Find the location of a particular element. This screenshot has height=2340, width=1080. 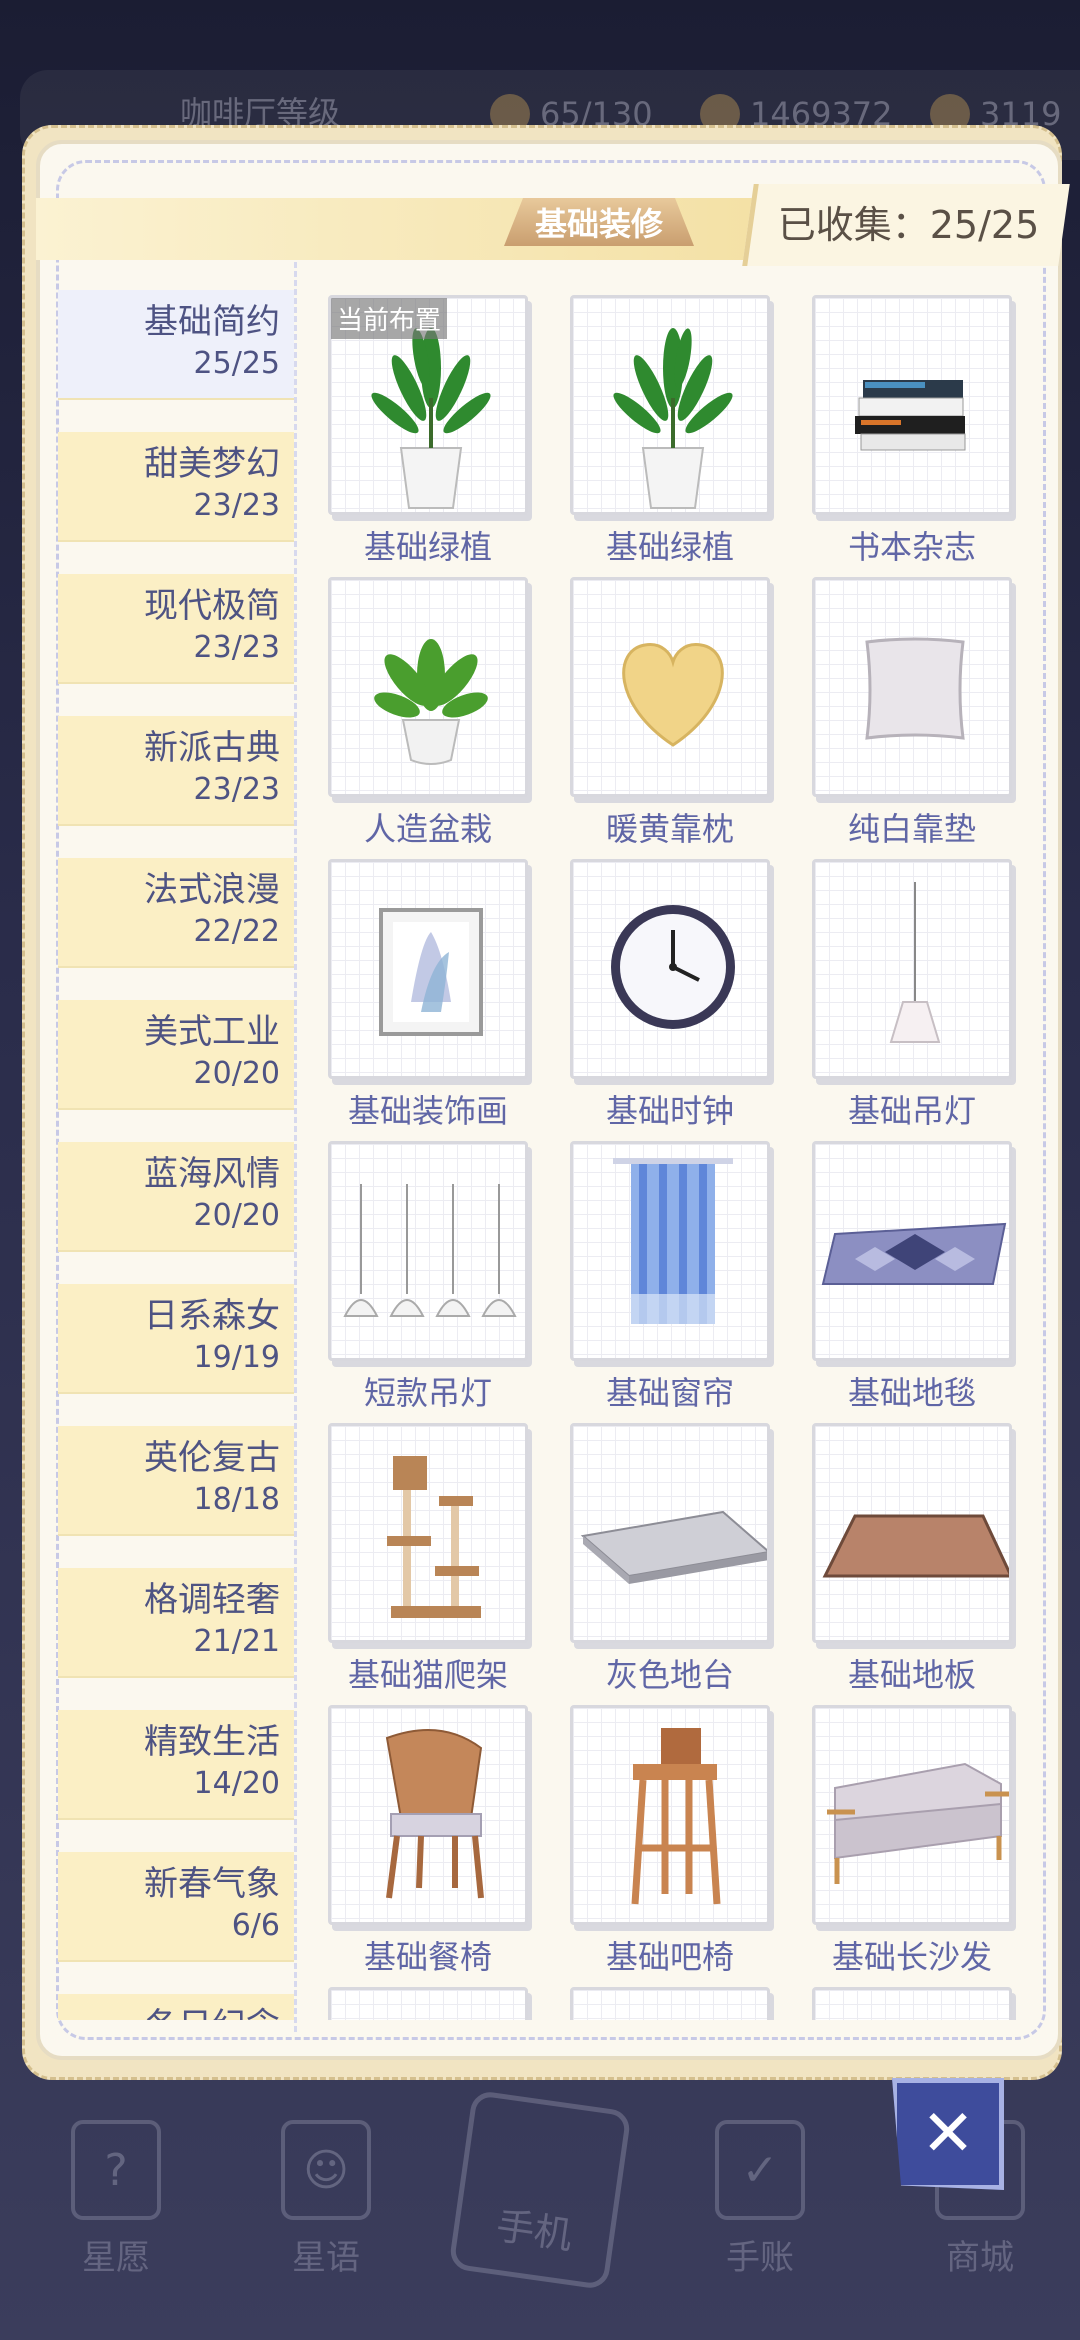

item-label: 基础猫爬架 is located at coordinates (427, 1675).